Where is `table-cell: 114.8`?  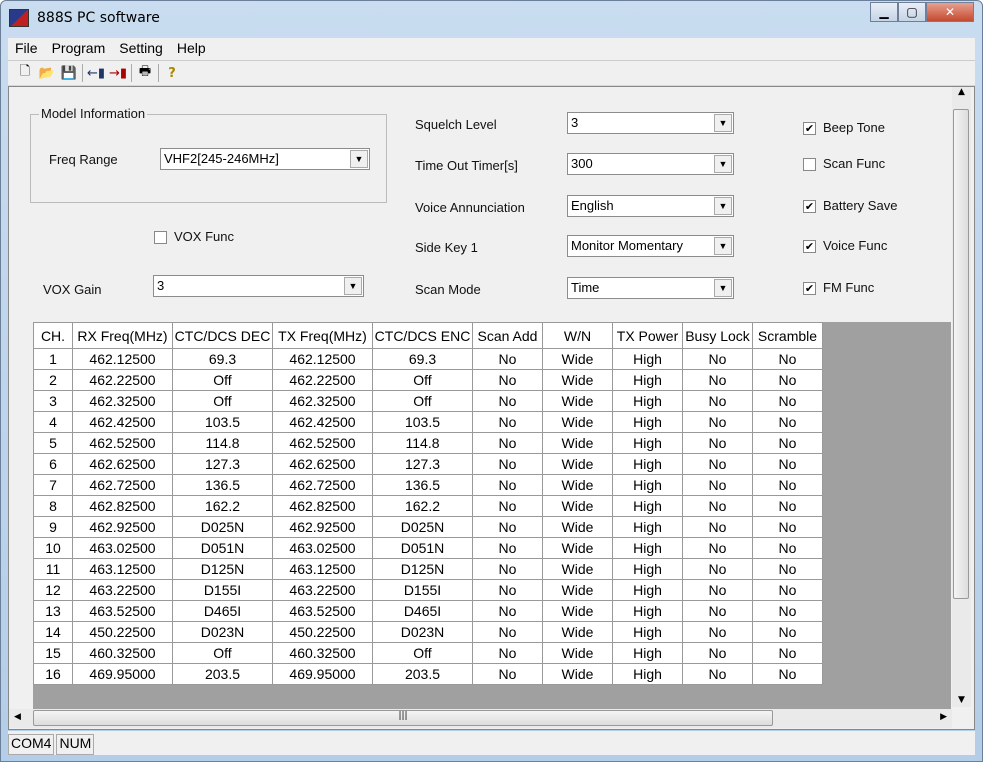 table-cell: 114.8 is located at coordinates (222, 443).